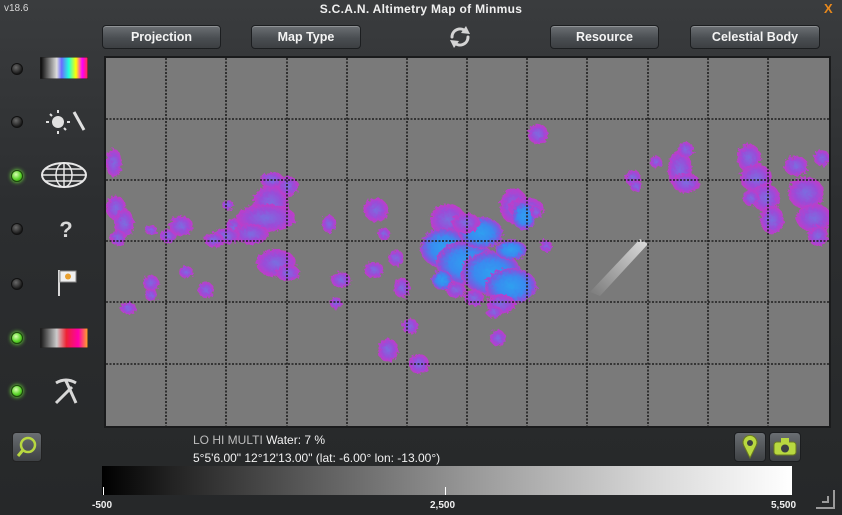 This screenshot has width=842, height=515. What do you see at coordinates (64, 123) in the screenshot?
I see `terminator-sun-icon` at bounding box center [64, 123].